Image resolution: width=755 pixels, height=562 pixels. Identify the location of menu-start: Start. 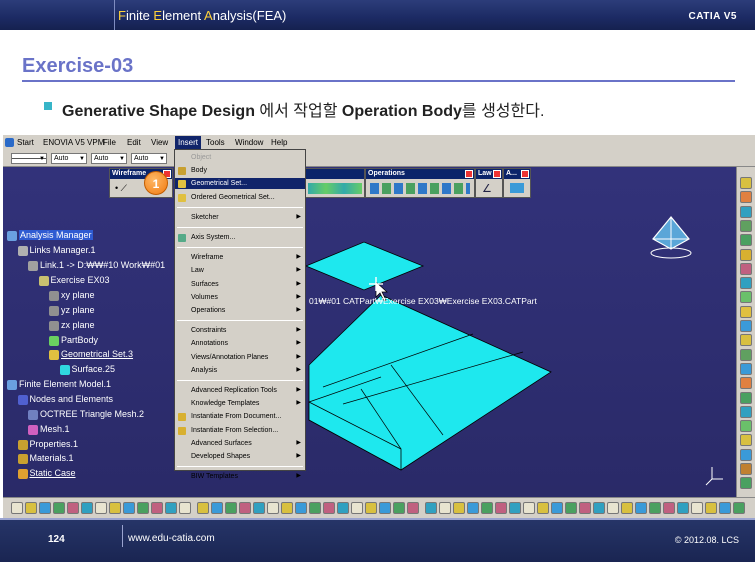
(25, 142).